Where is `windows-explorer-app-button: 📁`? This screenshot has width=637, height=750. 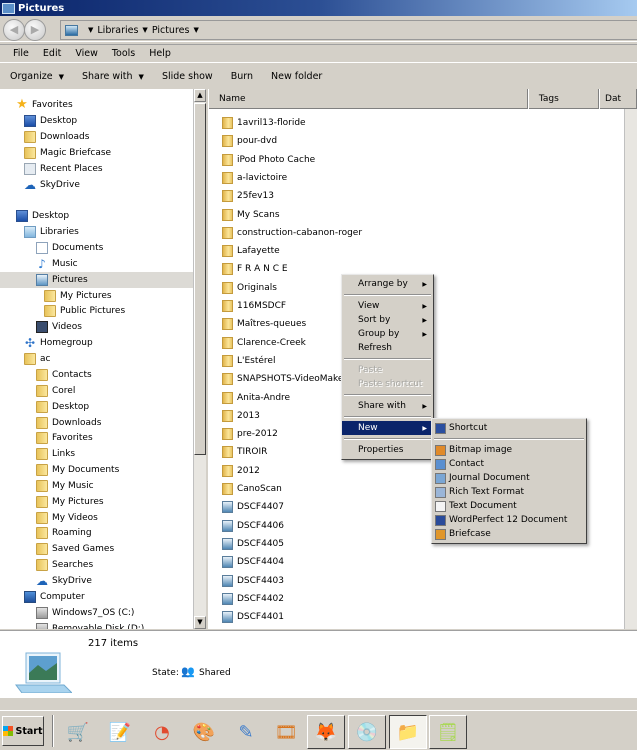 windows-explorer-app-button: 📁 is located at coordinates (408, 732).